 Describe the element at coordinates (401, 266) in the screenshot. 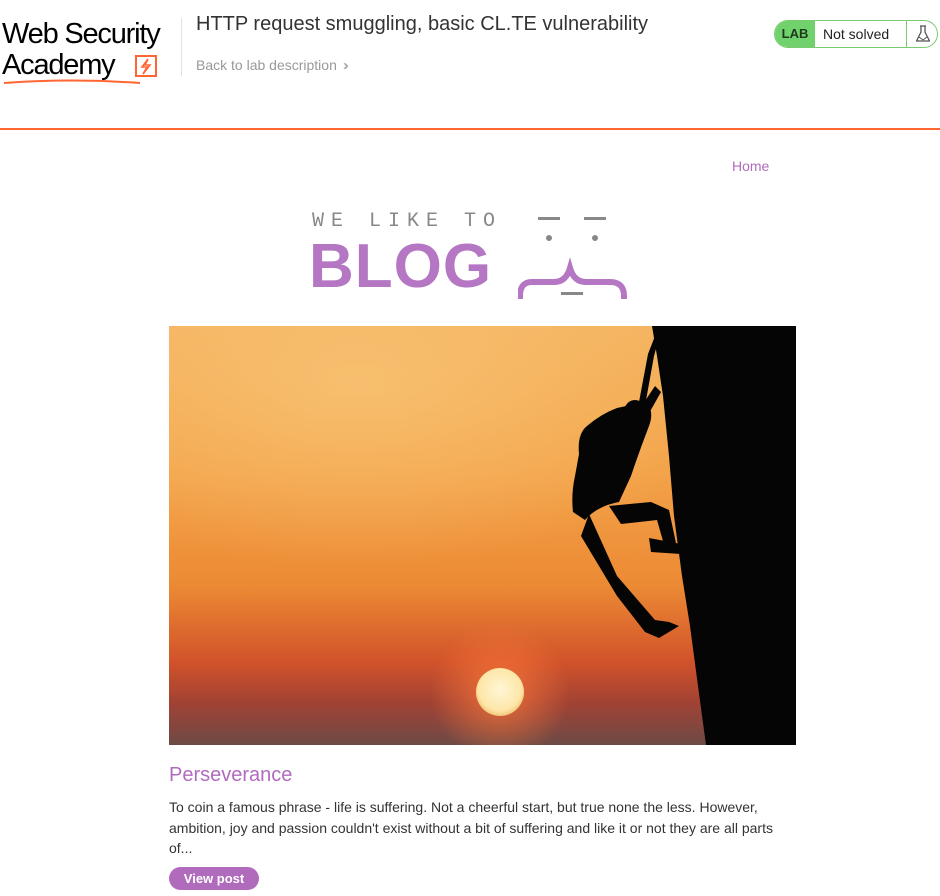

I see `blog-logo-word: BLOG` at that location.